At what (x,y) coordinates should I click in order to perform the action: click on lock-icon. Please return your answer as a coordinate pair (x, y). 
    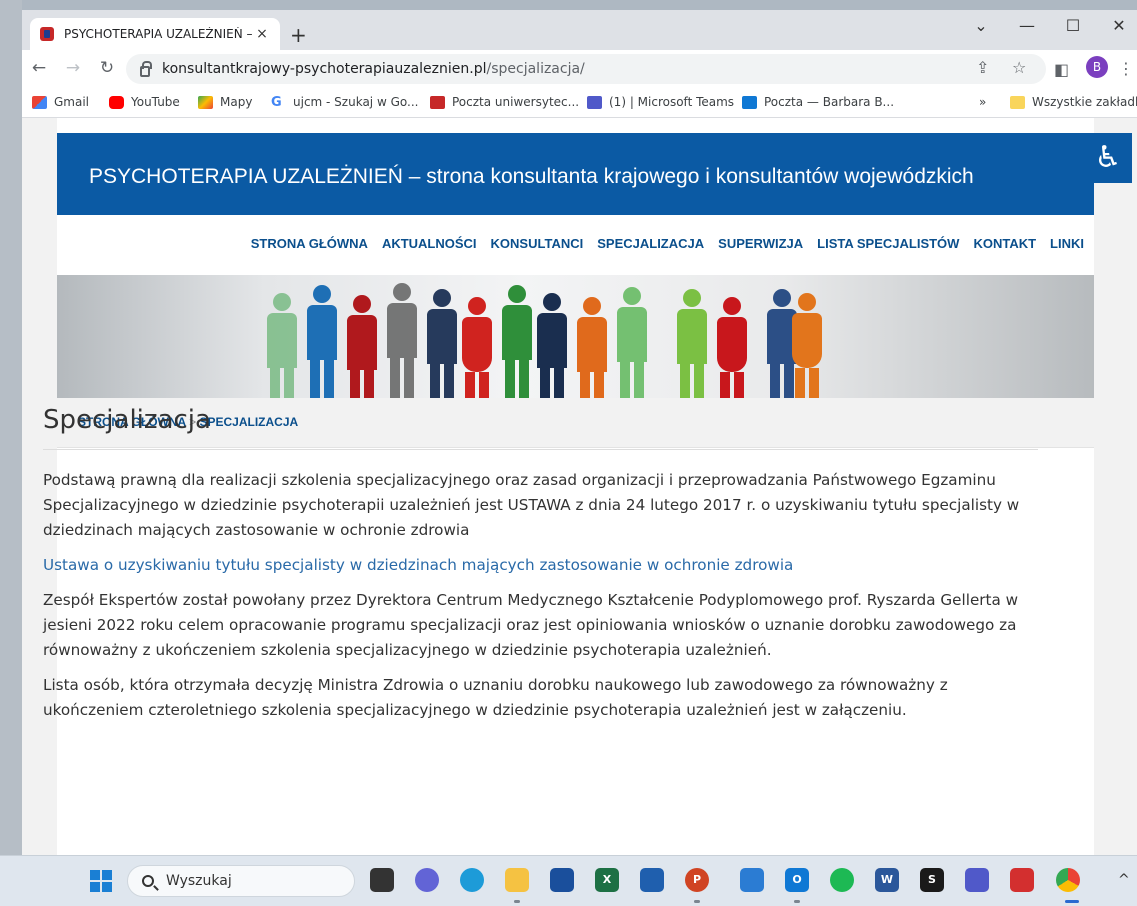
    Looking at the image, I should click on (146, 68).